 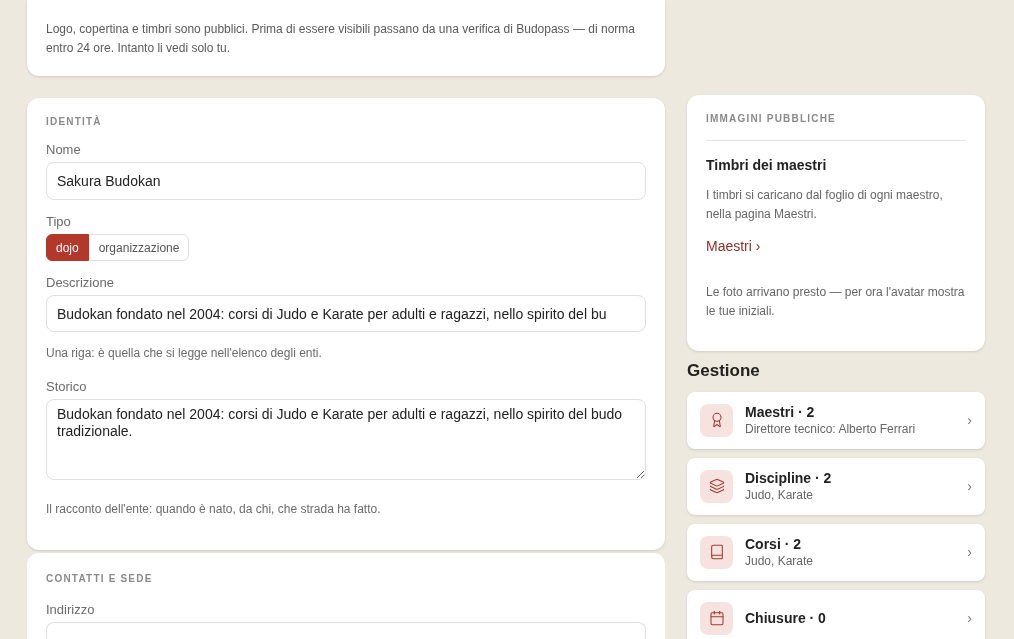 What do you see at coordinates (67, 386) in the screenshot?
I see `field-label: Storico` at bounding box center [67, 386].